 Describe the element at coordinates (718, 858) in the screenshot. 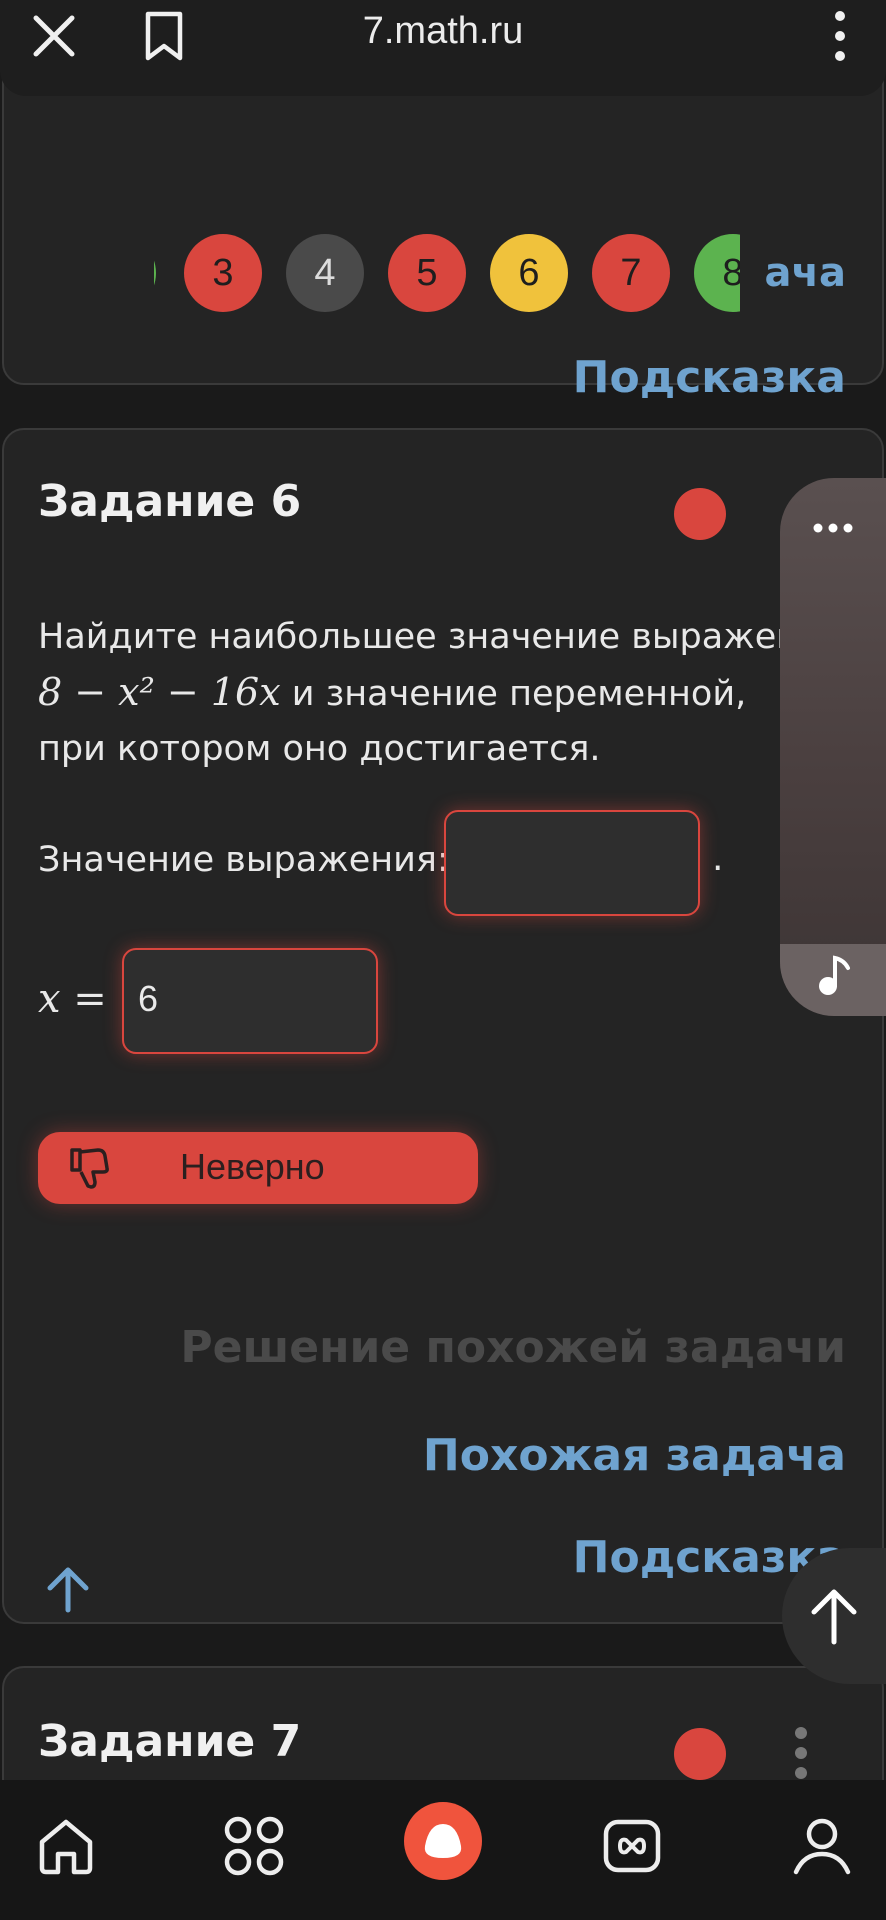

I see `sentence-period: .` at that location.